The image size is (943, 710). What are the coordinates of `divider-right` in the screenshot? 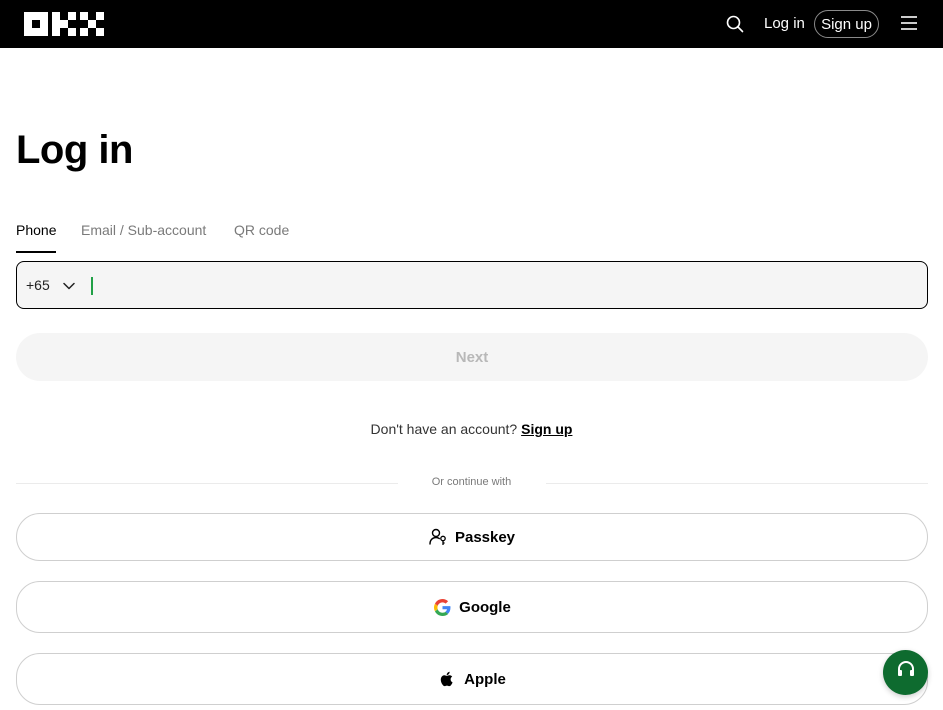 It's located at (737, 483).